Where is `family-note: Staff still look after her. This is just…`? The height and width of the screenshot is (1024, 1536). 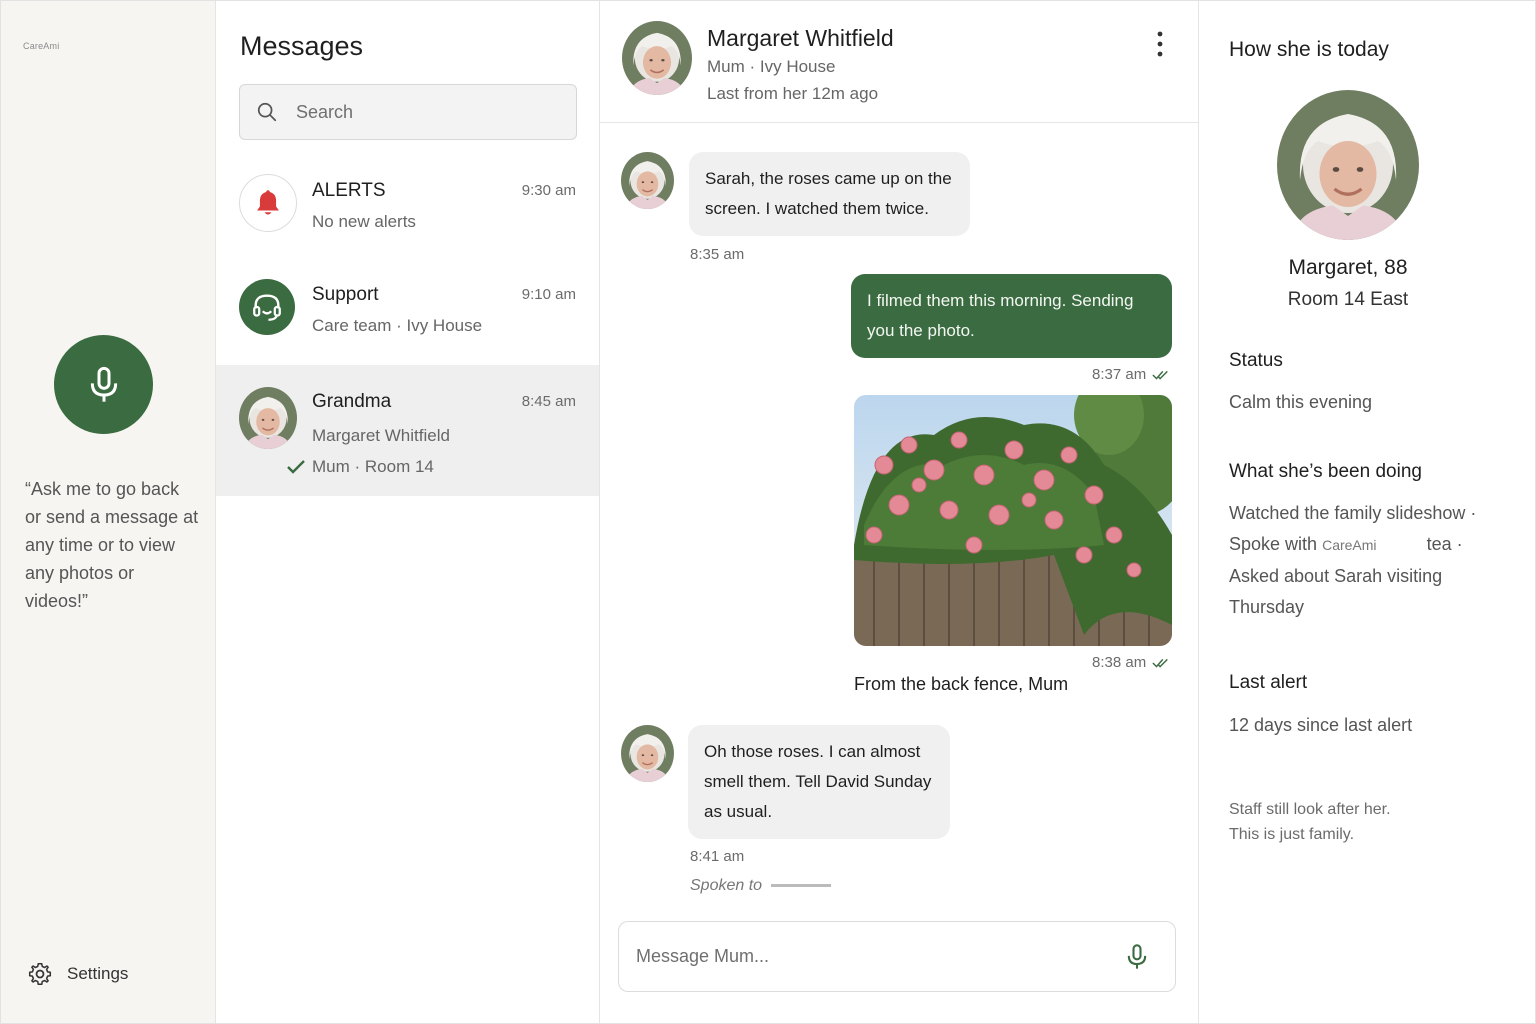 family-note: Staff still look after her. This is just… is located at coordinates (1310, 822).